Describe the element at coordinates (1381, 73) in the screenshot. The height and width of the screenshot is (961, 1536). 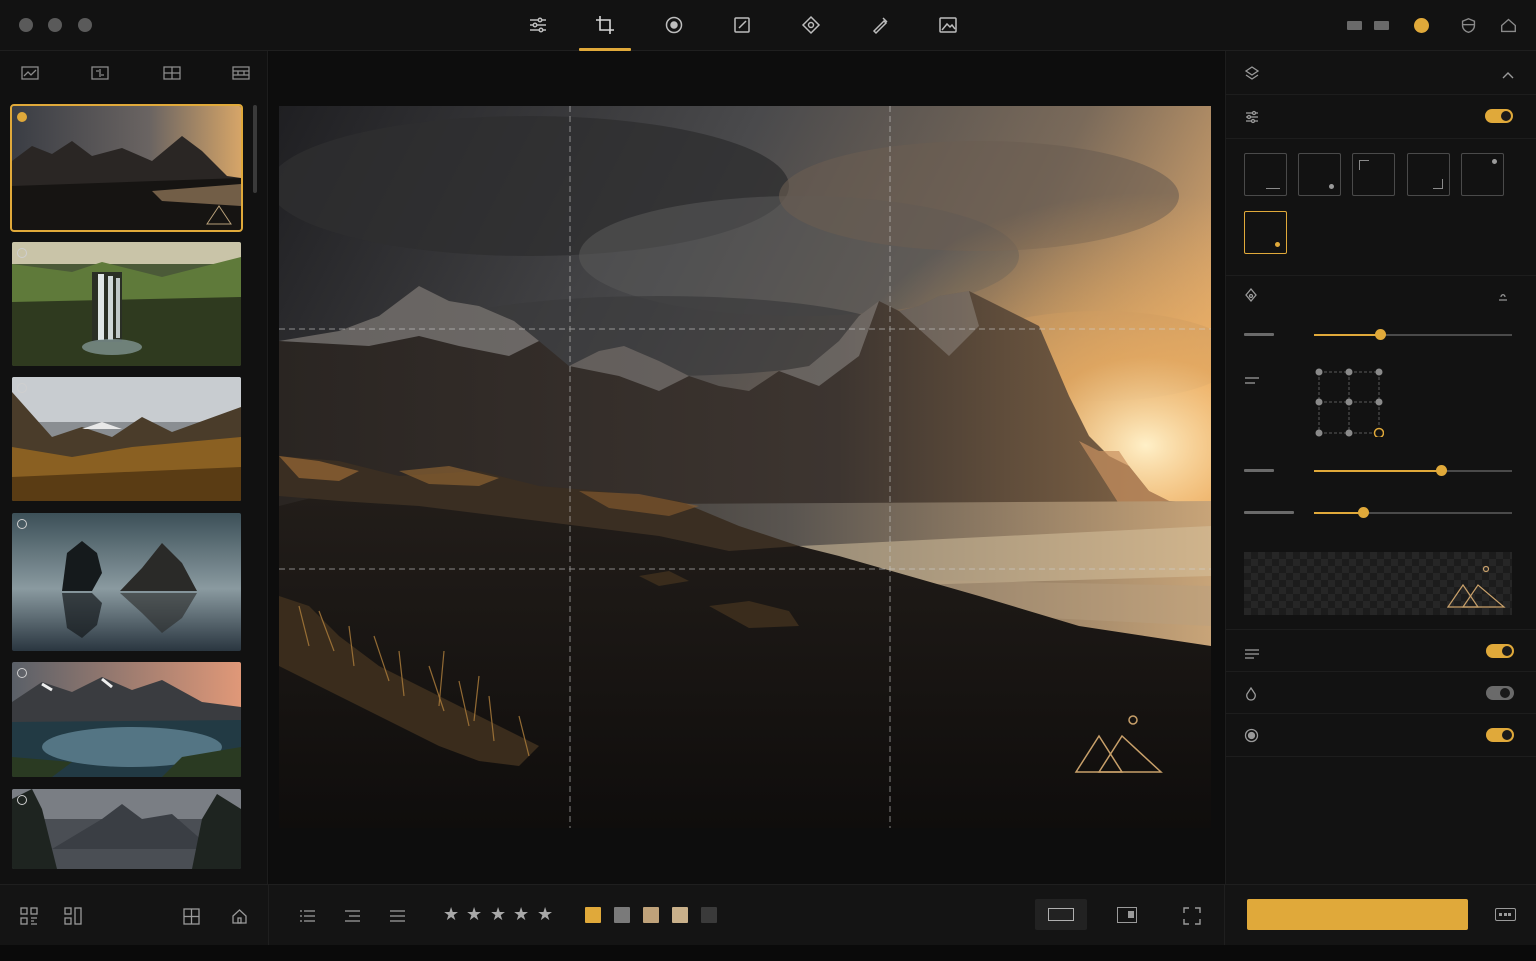
I see `section-header` at that location.